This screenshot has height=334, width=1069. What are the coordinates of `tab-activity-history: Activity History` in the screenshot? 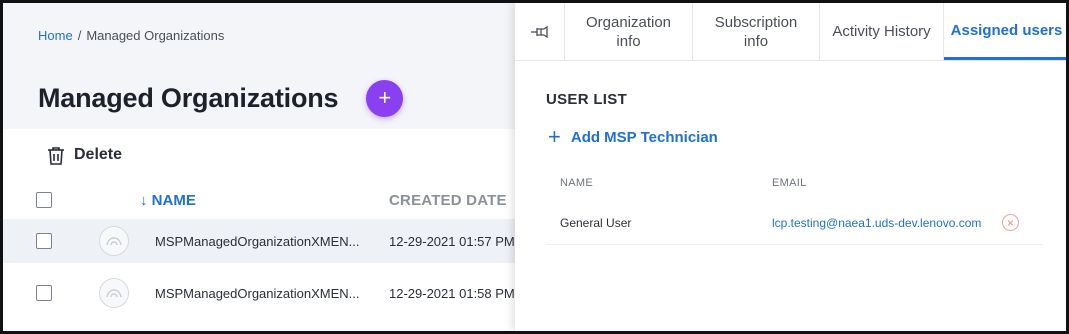 It's located at (882, 31).